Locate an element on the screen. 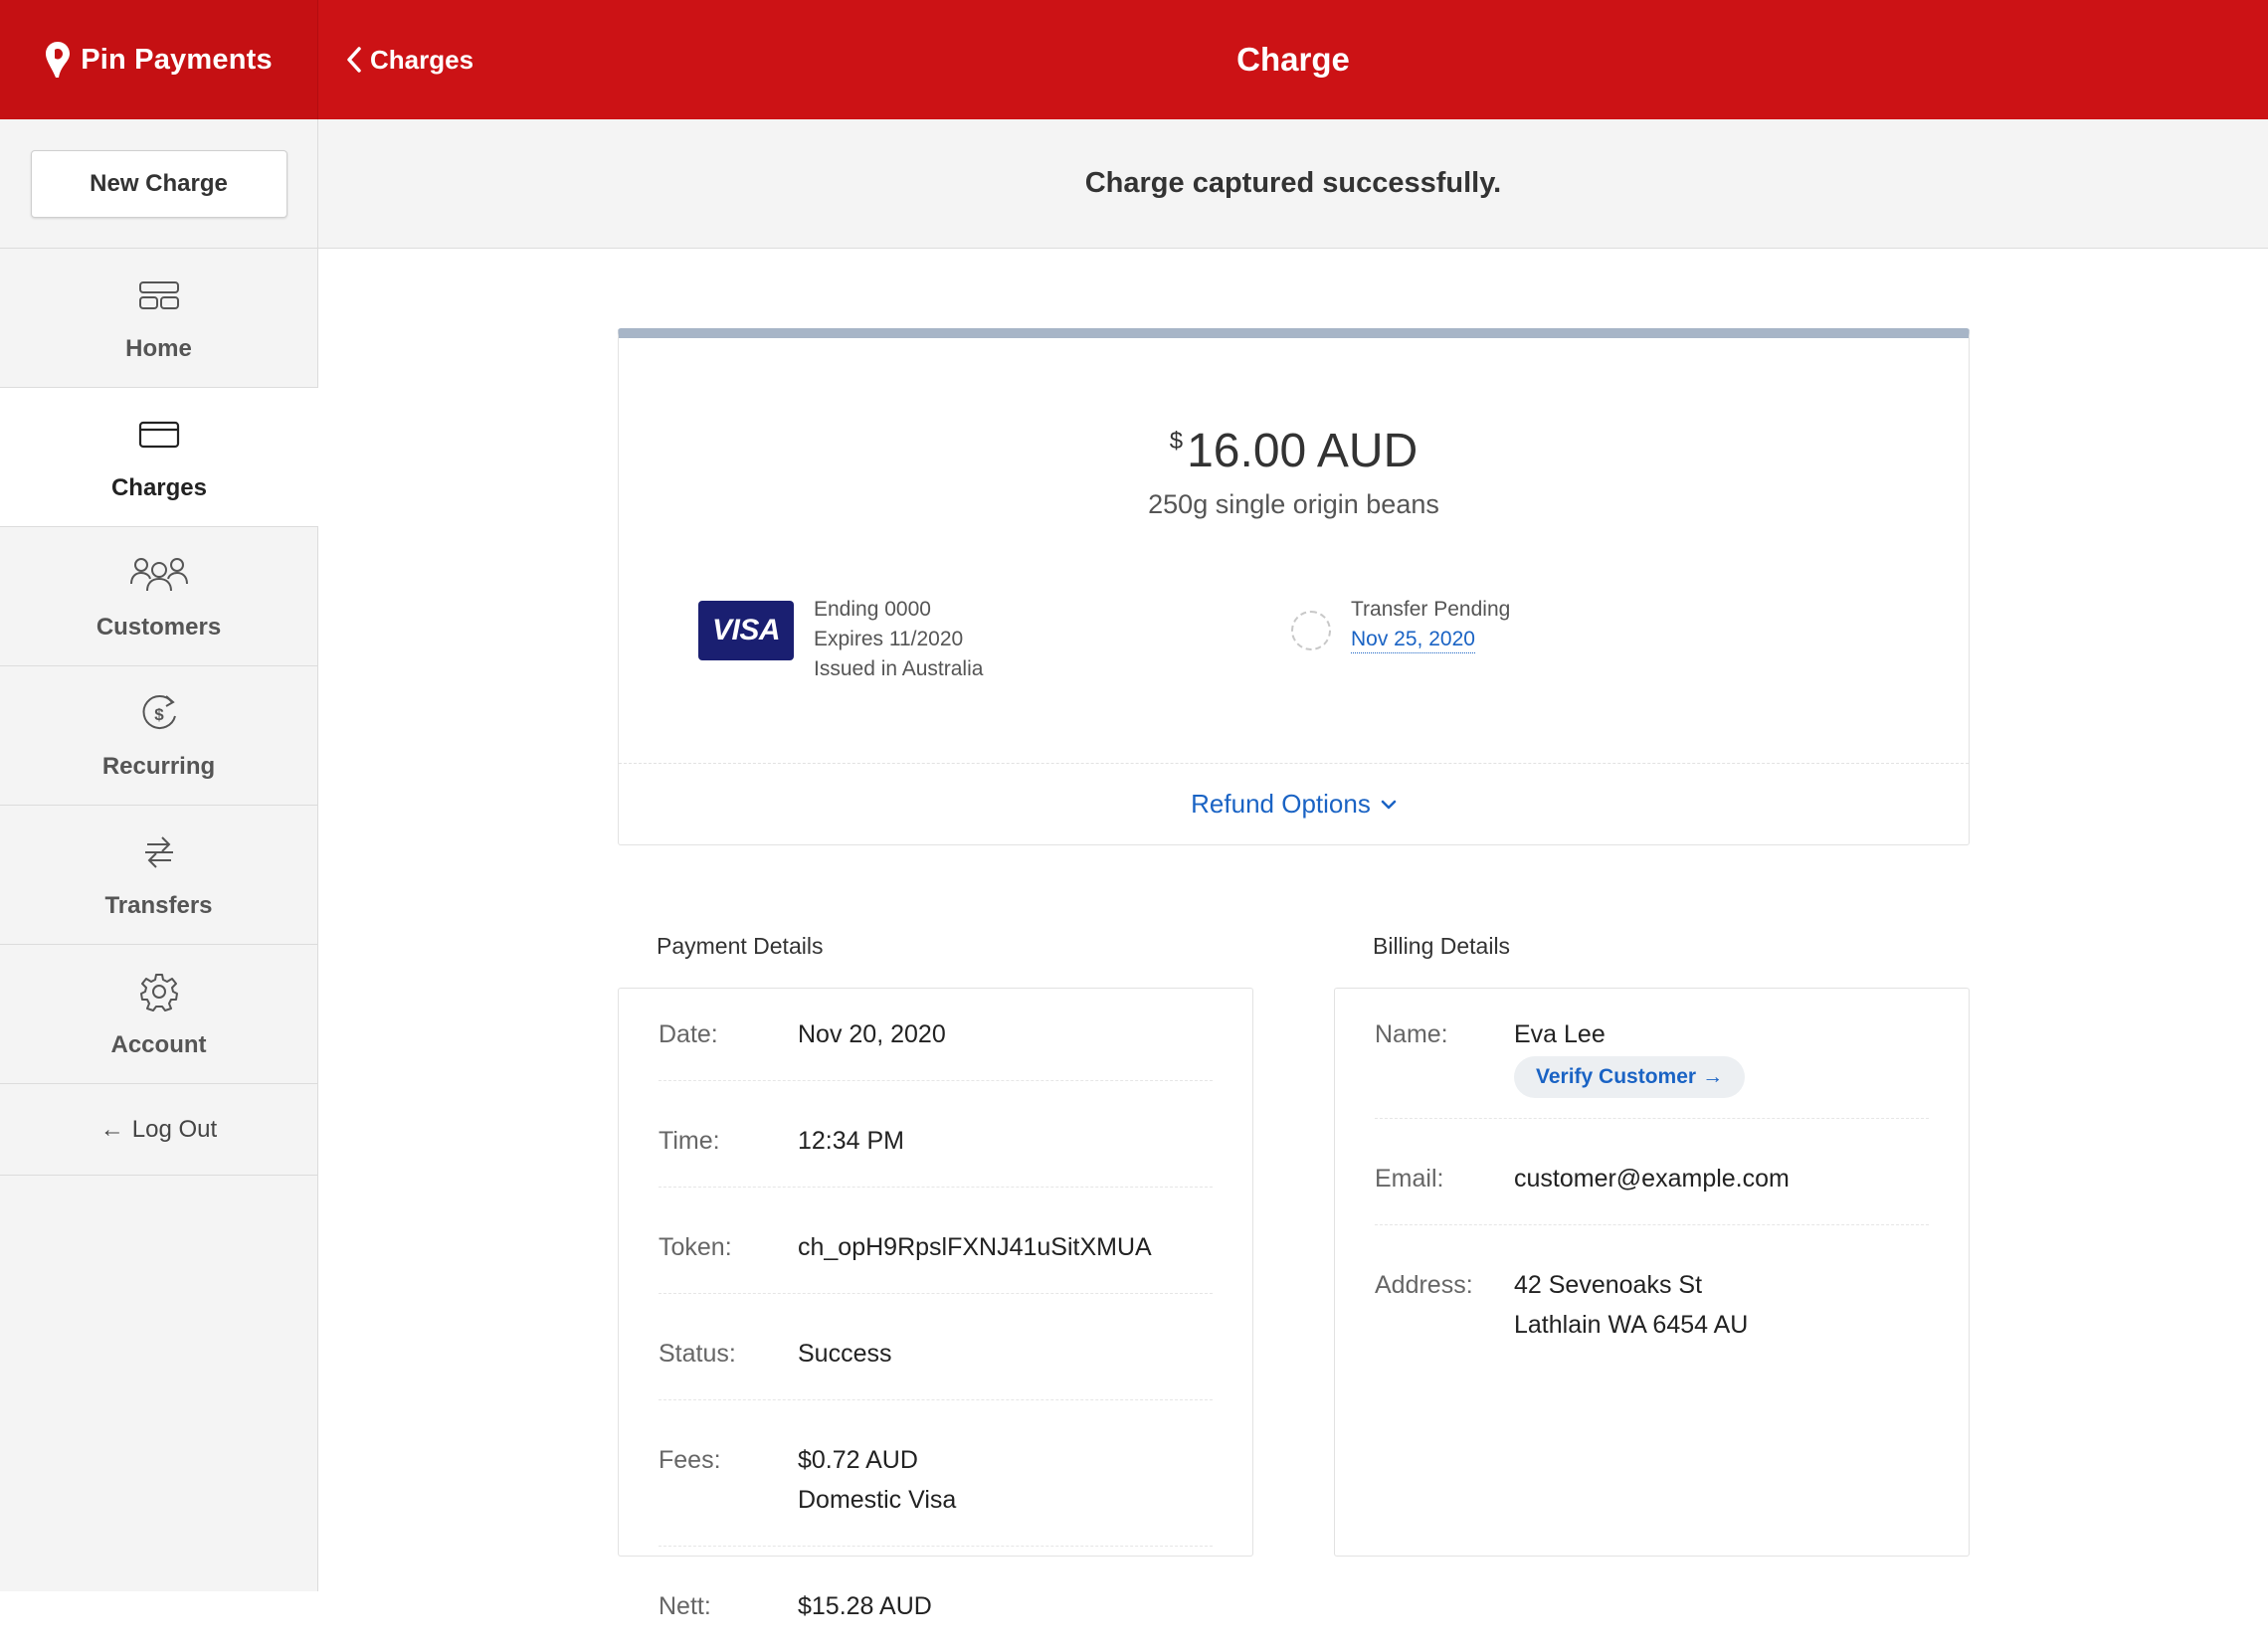  transfer-details: Transfer Pending Nov 25, 2020 is located at coordinates (1430, 624).